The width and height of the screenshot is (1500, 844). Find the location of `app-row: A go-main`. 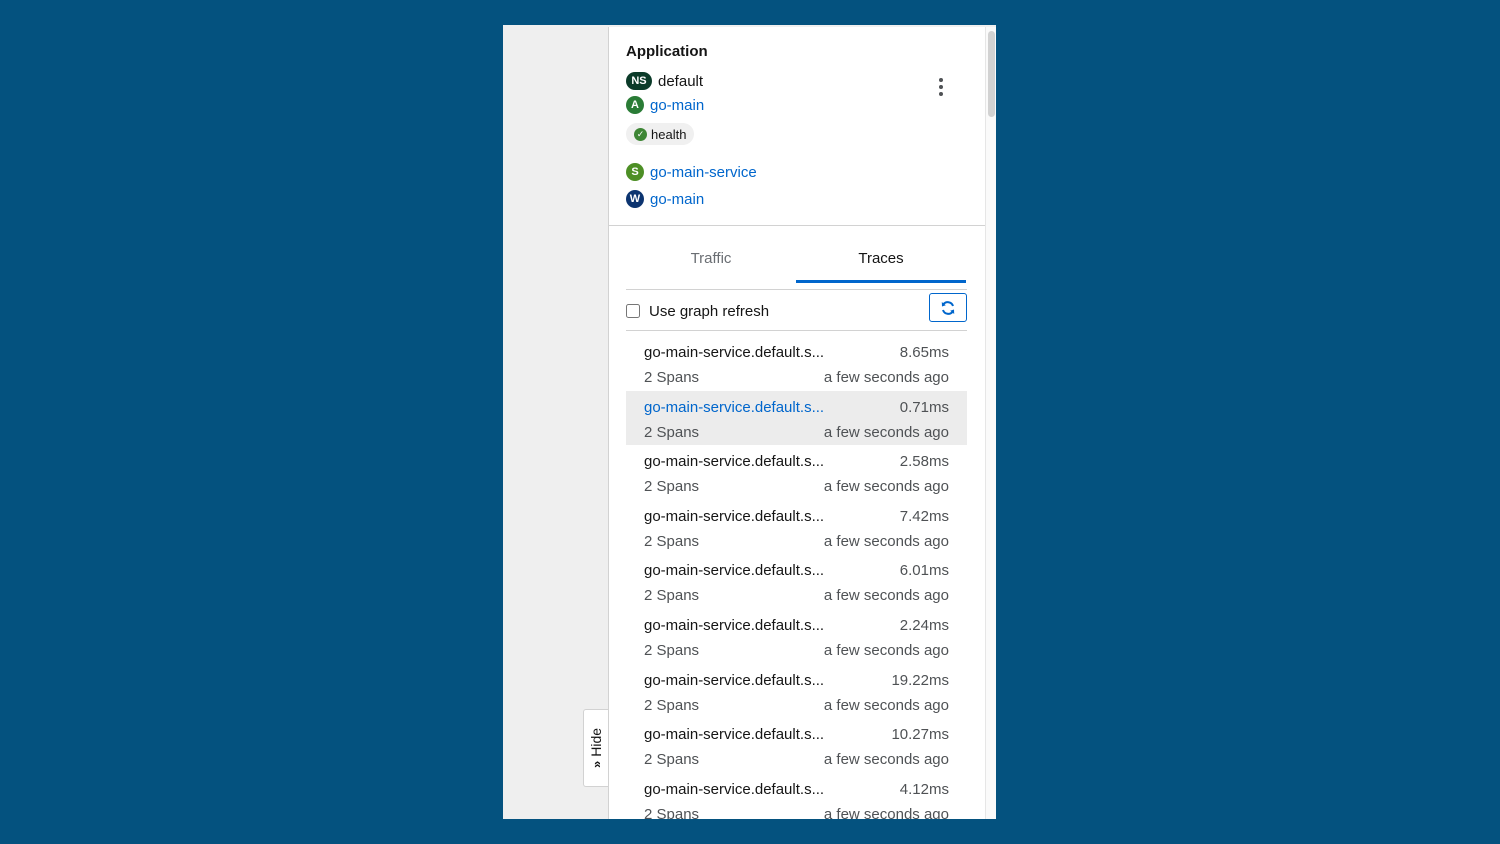

app-row: A go-main is located at coordinates (665, 105).